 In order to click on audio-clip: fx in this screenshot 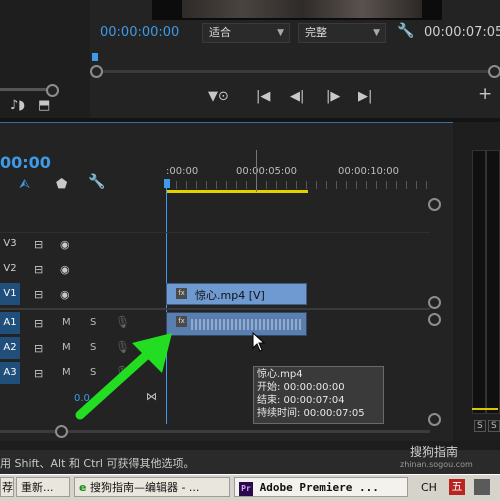, I will do `click(236, 324)`.